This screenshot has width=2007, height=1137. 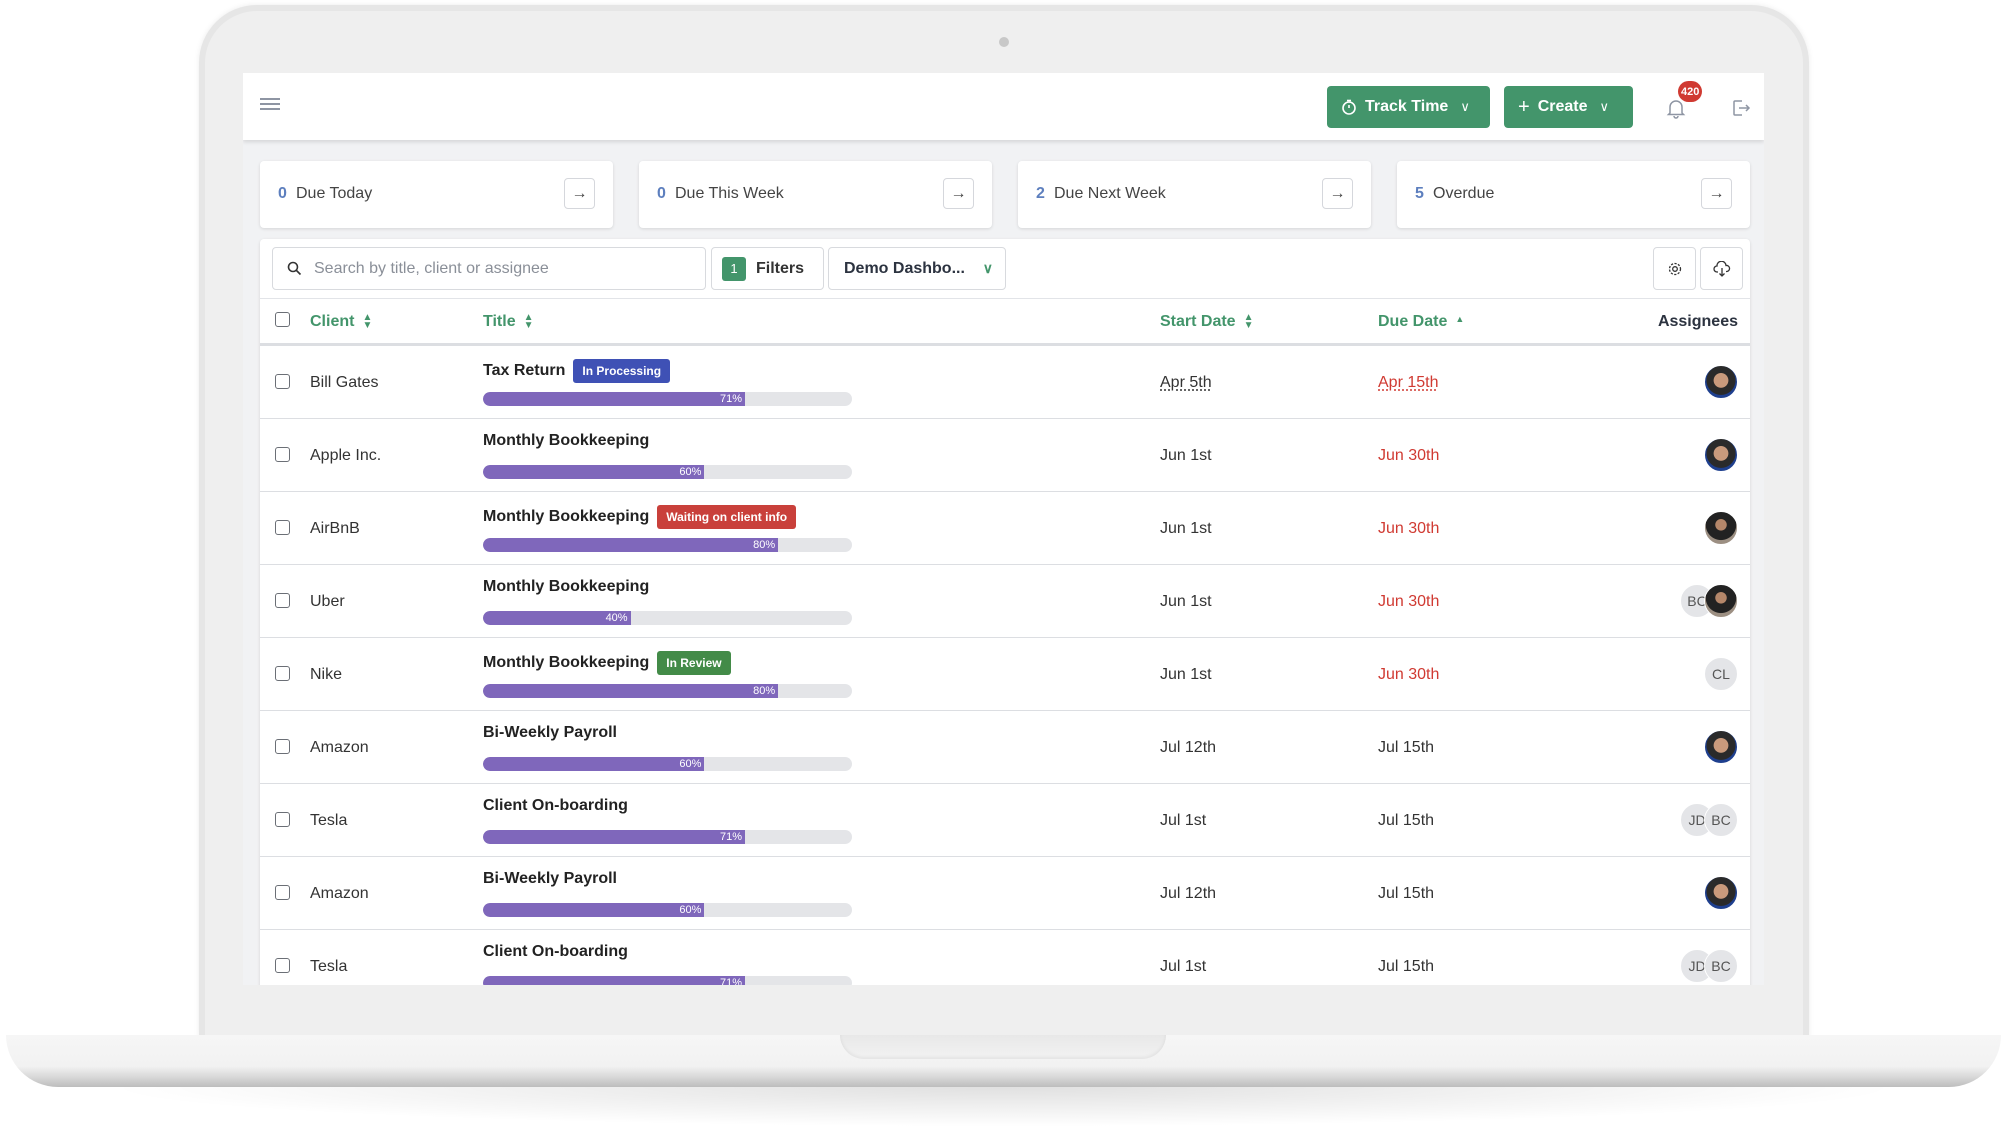 I want to click on column-header-assignees: Assignees, so click(x=1698, y=322).